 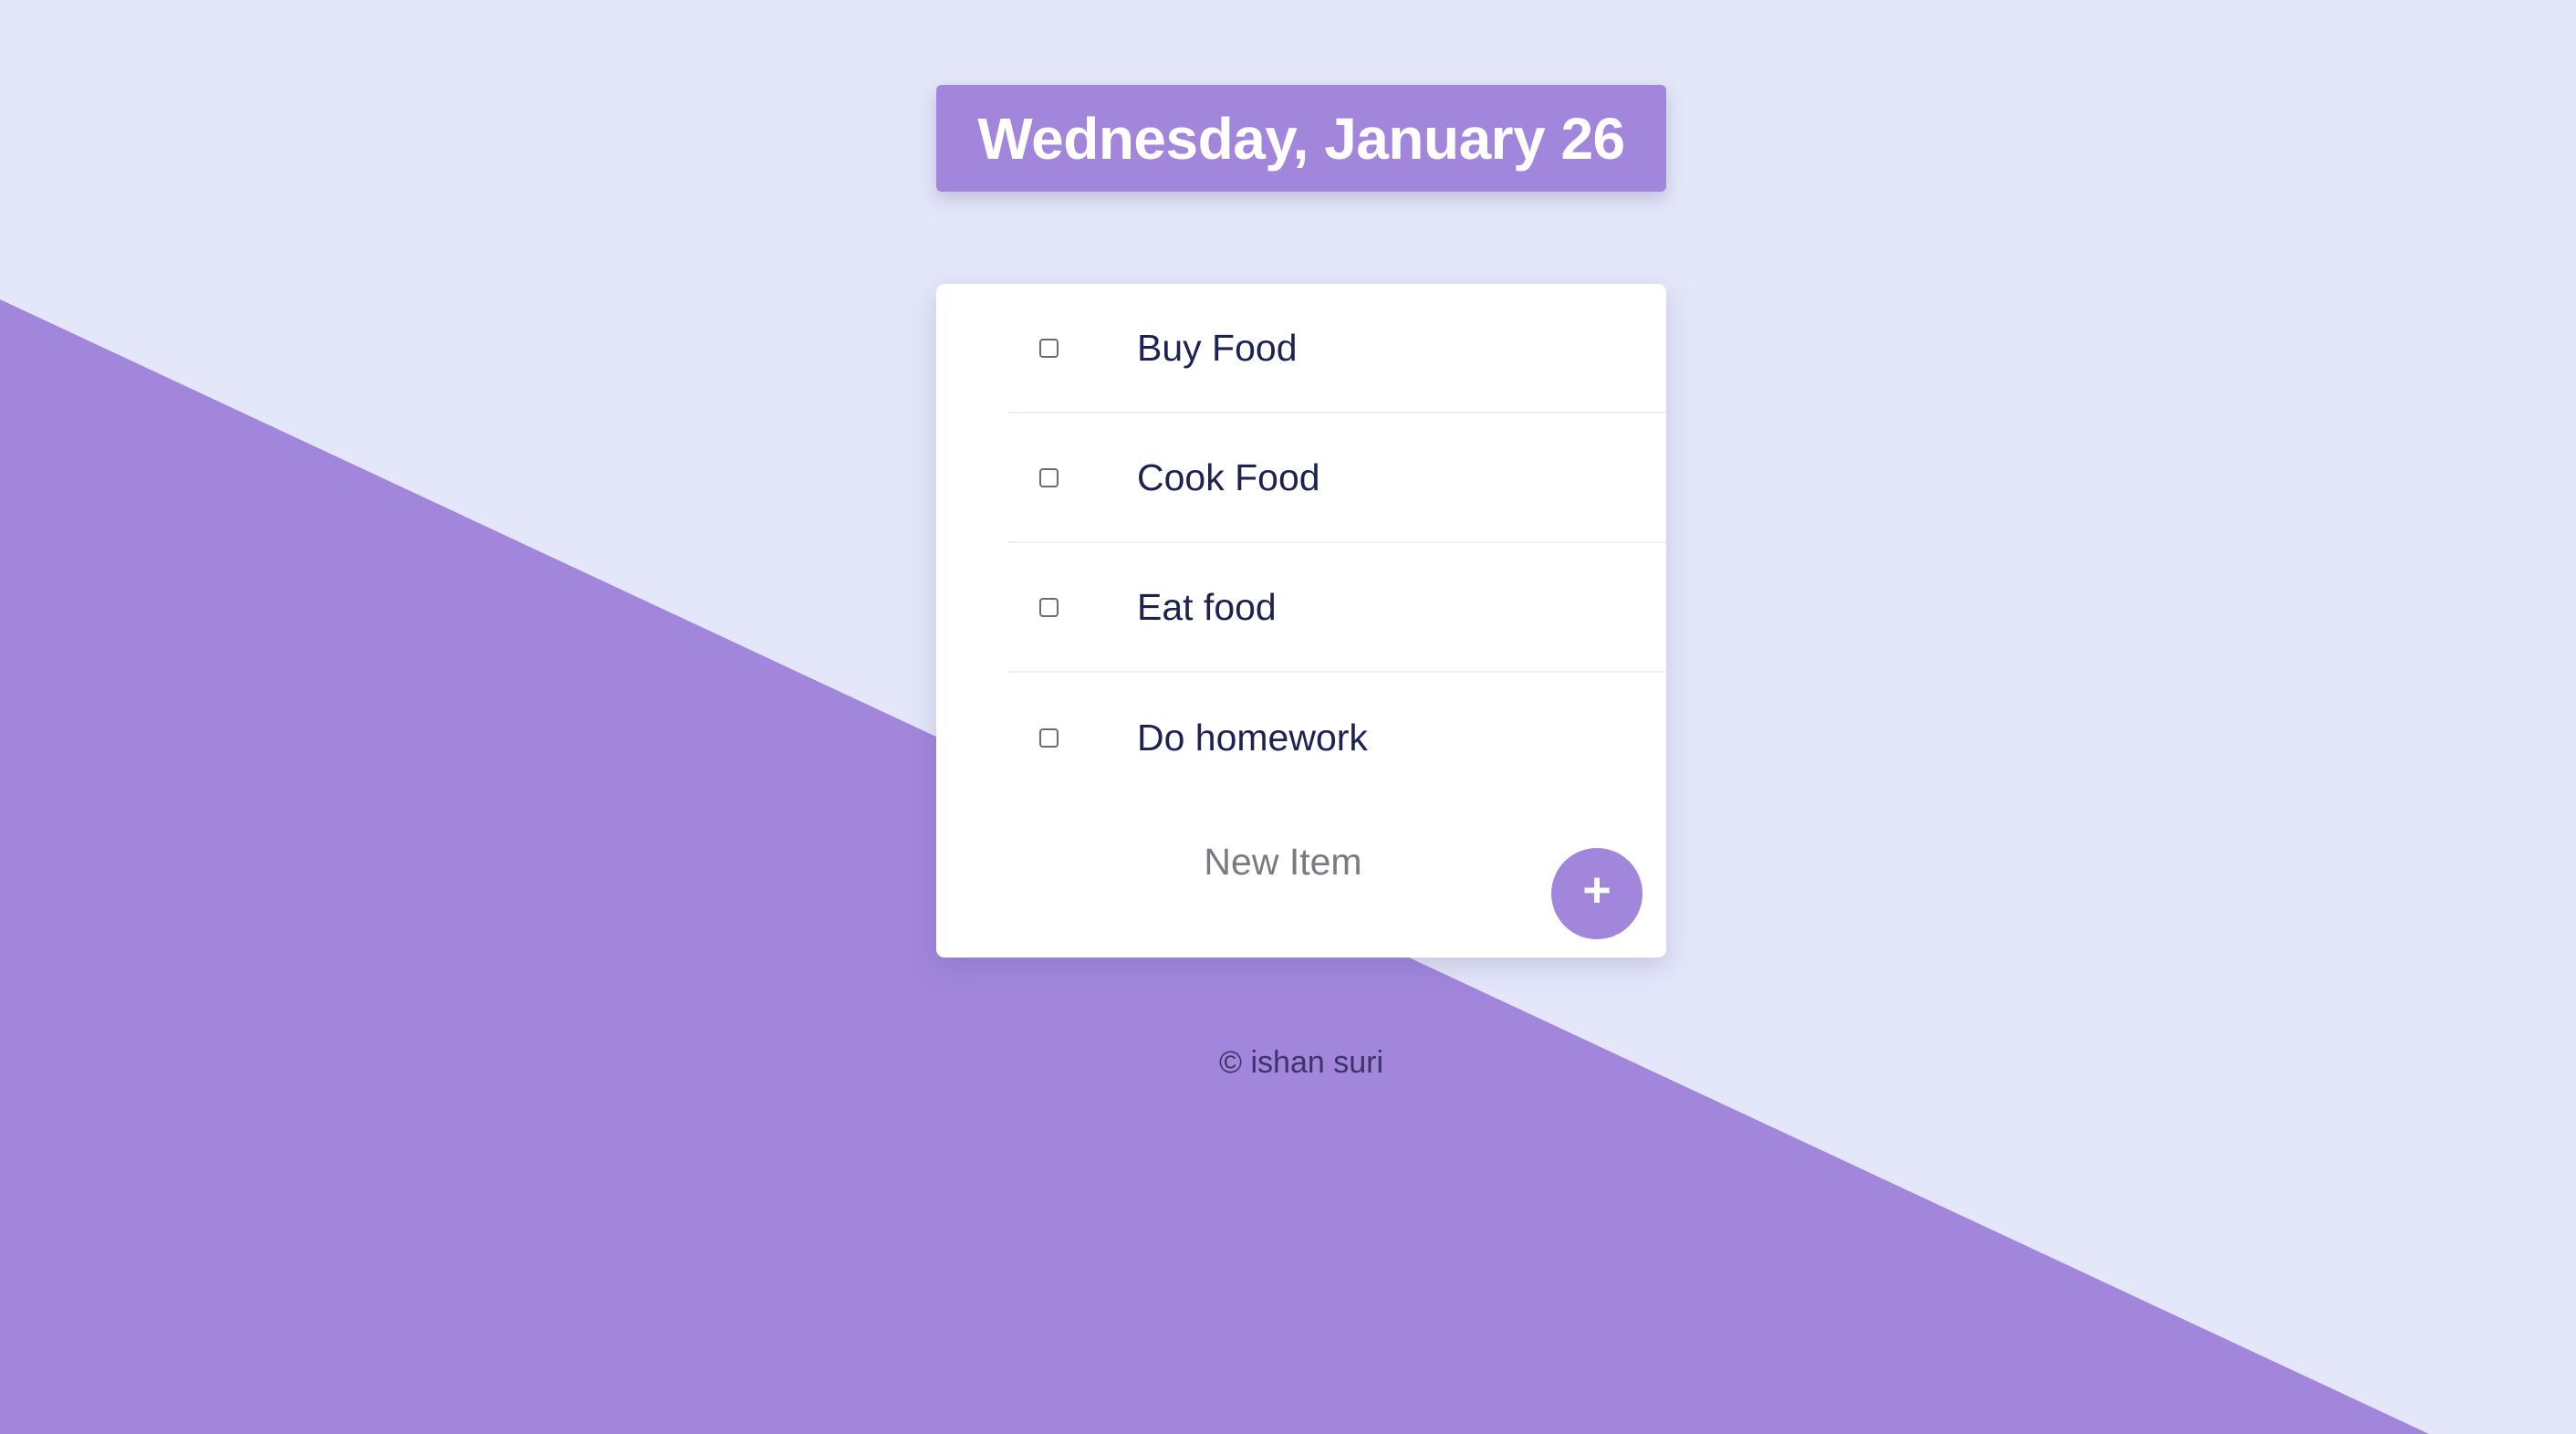 What do you see at coordinates (1596, 890) in the screenshot?
I see `plus-icon: +` at bounding box center [1596, 890].